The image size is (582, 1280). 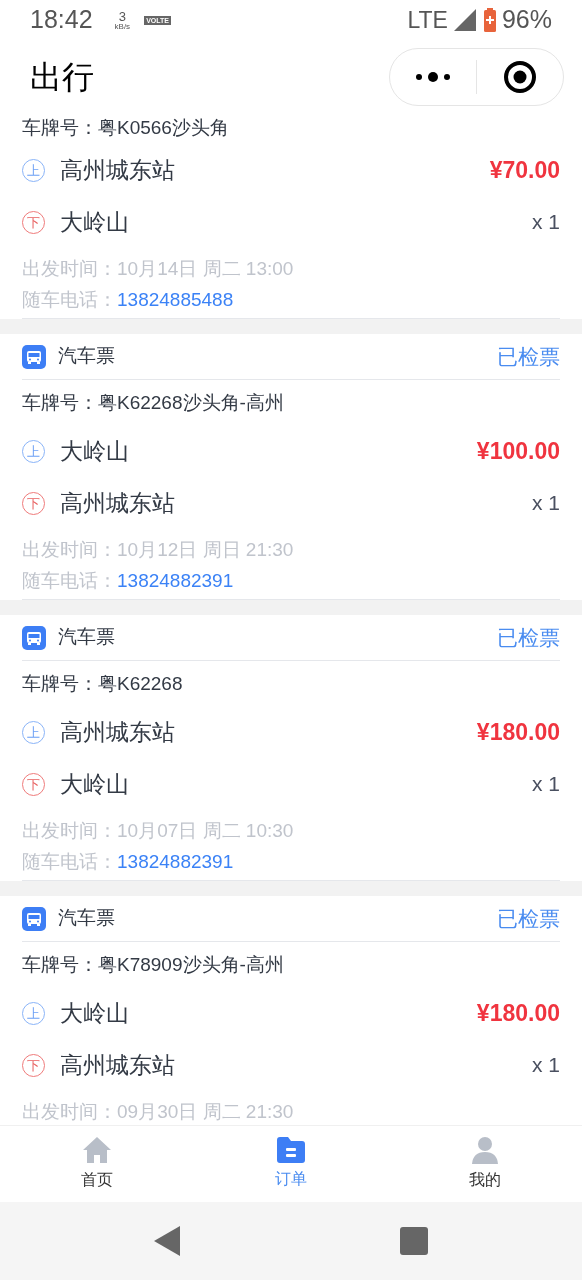 I want to click on departure-time: 出发时间：10月14日 周二 13:00, so click(x=158, y=269).